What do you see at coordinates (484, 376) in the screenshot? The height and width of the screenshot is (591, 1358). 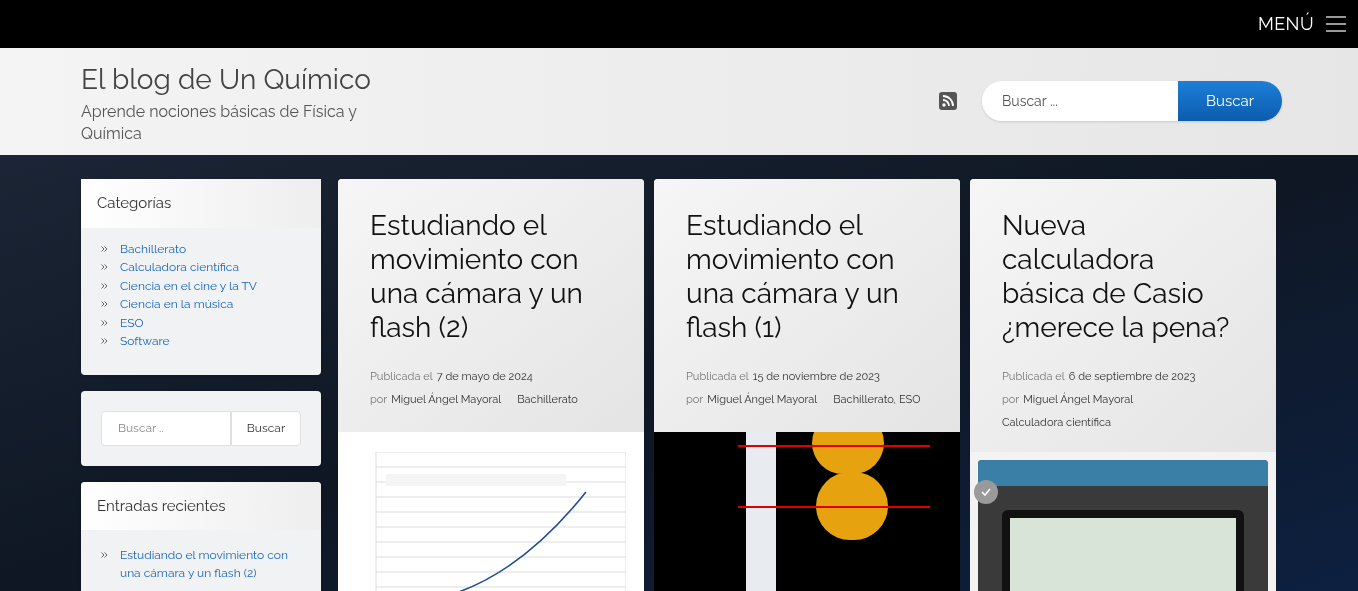 I see `post-date: 7 de mayo de 2024` at bounding box center [484, 376].